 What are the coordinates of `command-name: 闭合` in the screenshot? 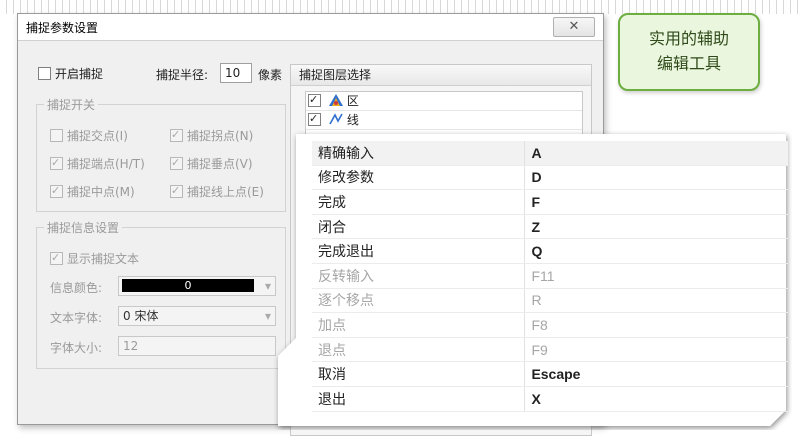 It's located at (419, 227).